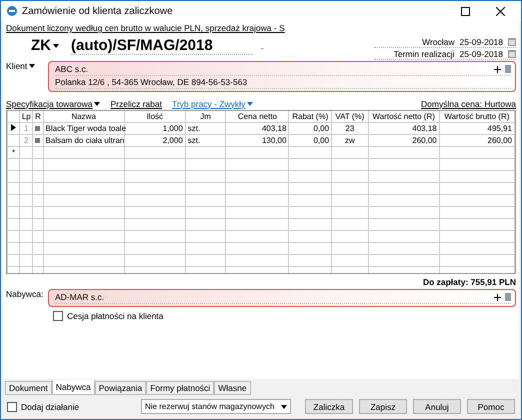 The image size is (522, 420). What do you see at coordinates (282, 298) in the screenshot?
I see `buyer-field: AD-MAR s.c.` at bounding box center [282, 298].